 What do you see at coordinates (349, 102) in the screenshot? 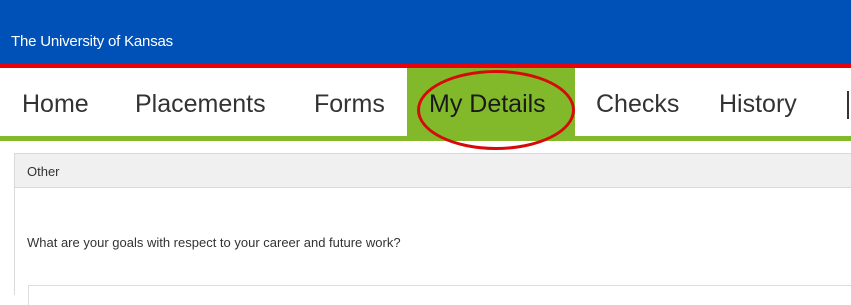
I see `nav-tab-forms: Forms` at bounding box center [349, 102].